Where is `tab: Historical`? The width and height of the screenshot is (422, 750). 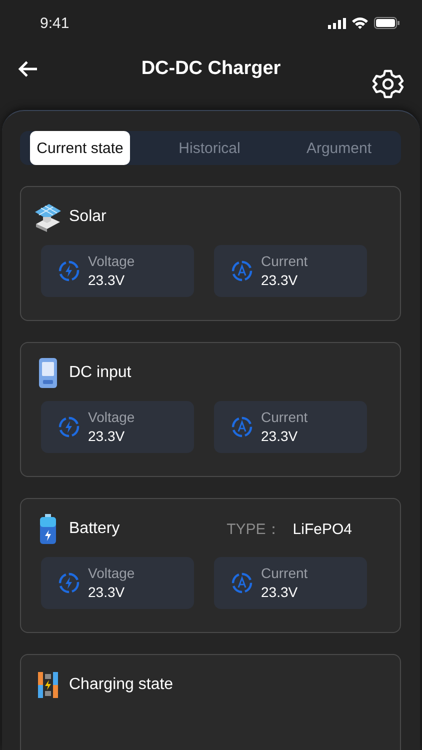
tab: Historical is located at coordinates (210, 148).